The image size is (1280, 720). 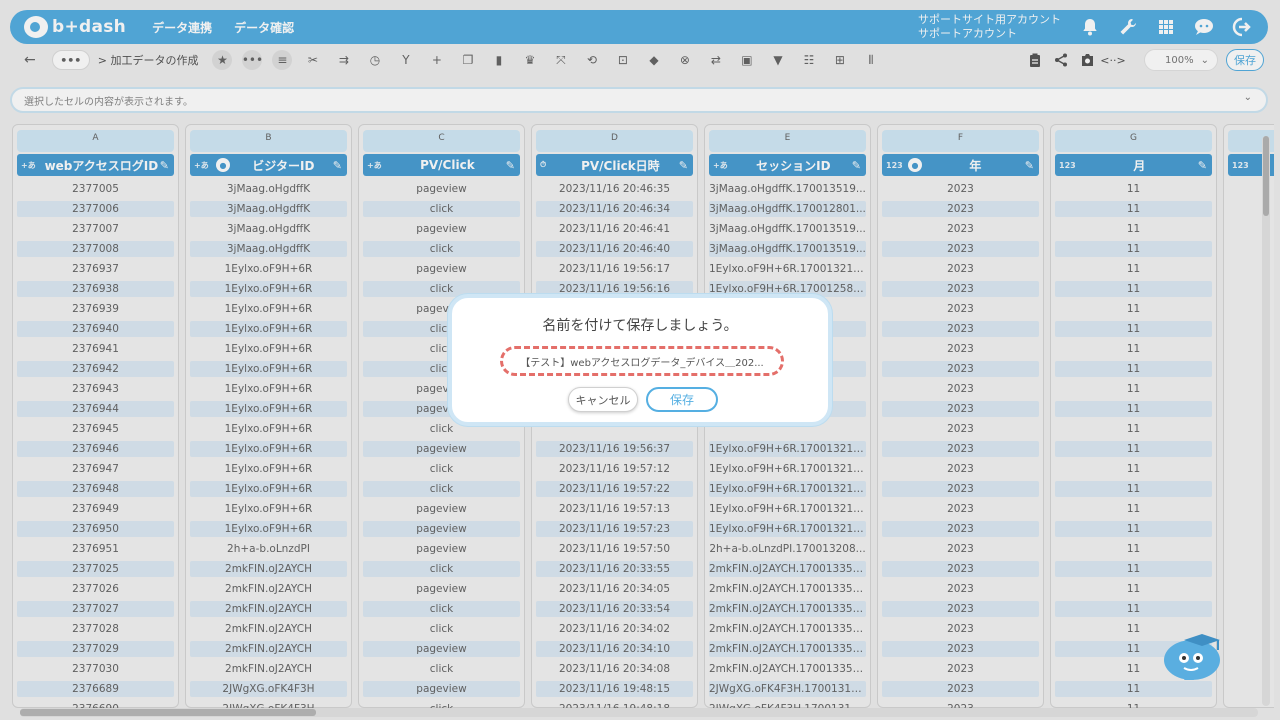 What do you see at coordinates (614, 669) in the screenshot?
I see `table-cell: 2023/11/16 20:34:08` at bounding box center [614, 669].